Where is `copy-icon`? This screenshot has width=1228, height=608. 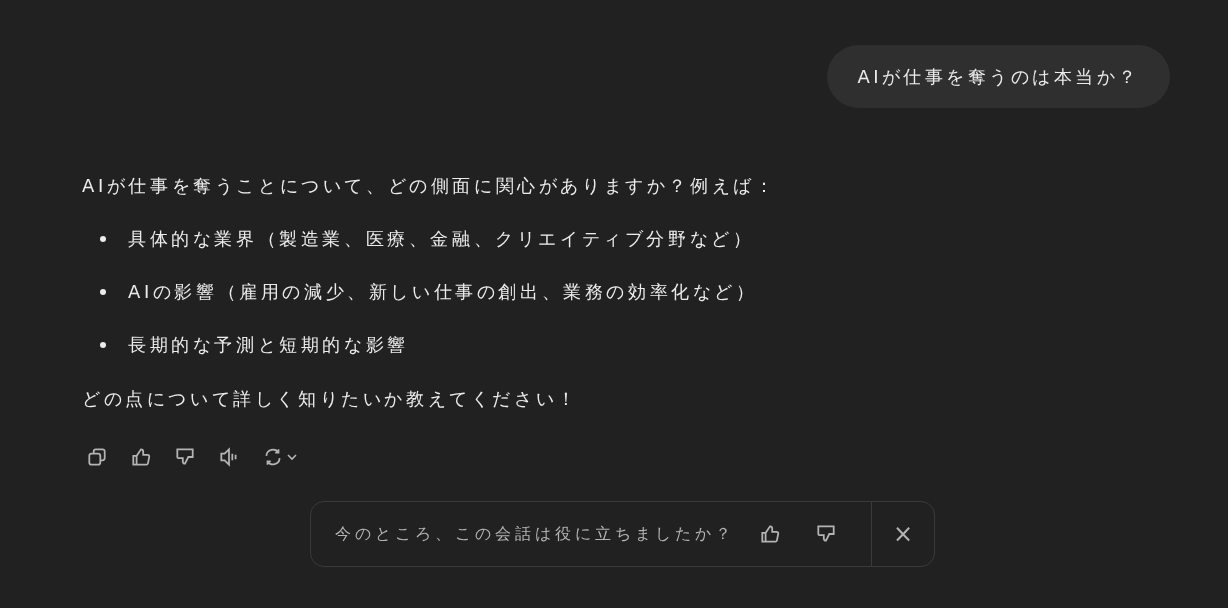
copy-icon is located at coordinates (97, 457).